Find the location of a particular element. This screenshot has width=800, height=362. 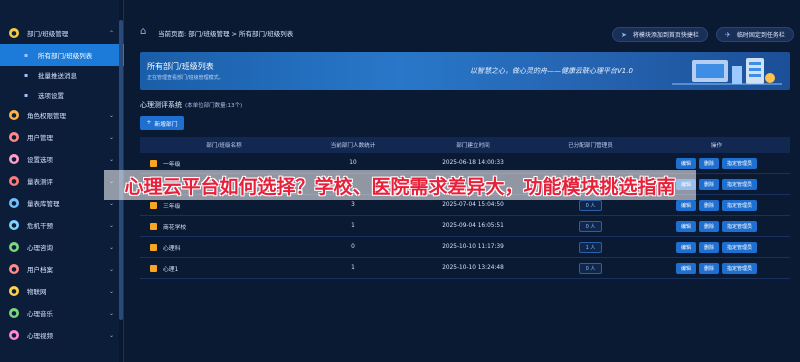

sidebar-item-crisis: ● 危机干预 ⌄ is located at coordinates (62, 225).